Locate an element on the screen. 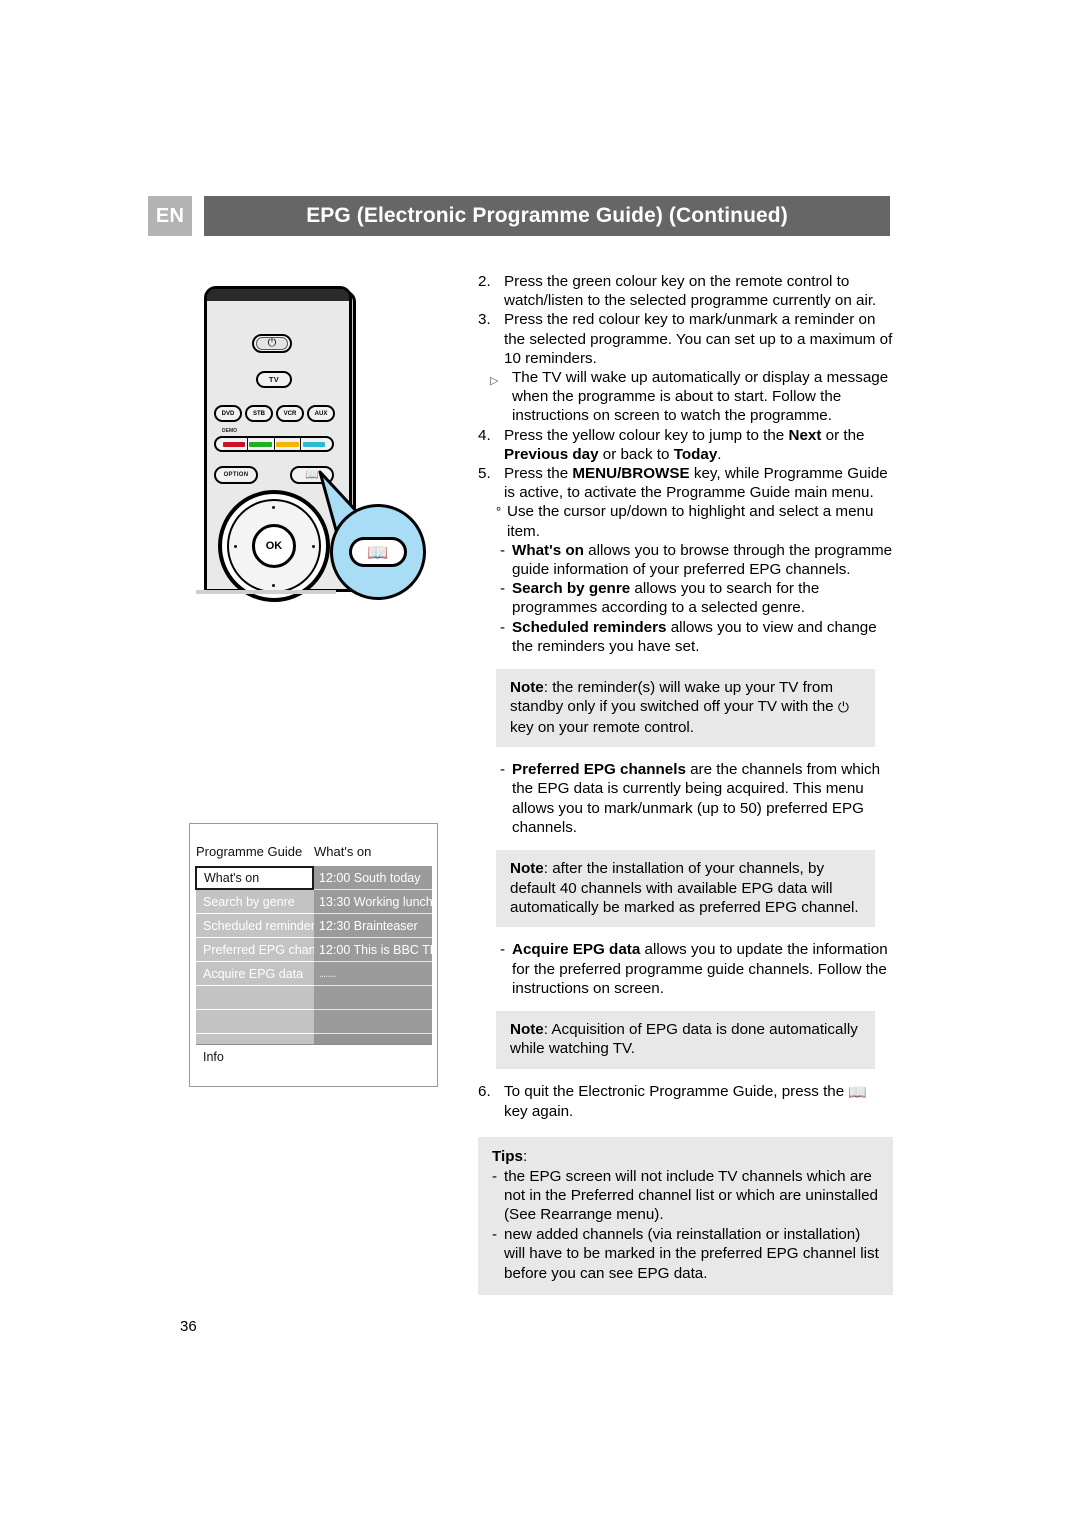 The height and width of the screenshot is (1528, 1080). epg-programme-row: 12:00 South today is located at coordinates (373, 878).